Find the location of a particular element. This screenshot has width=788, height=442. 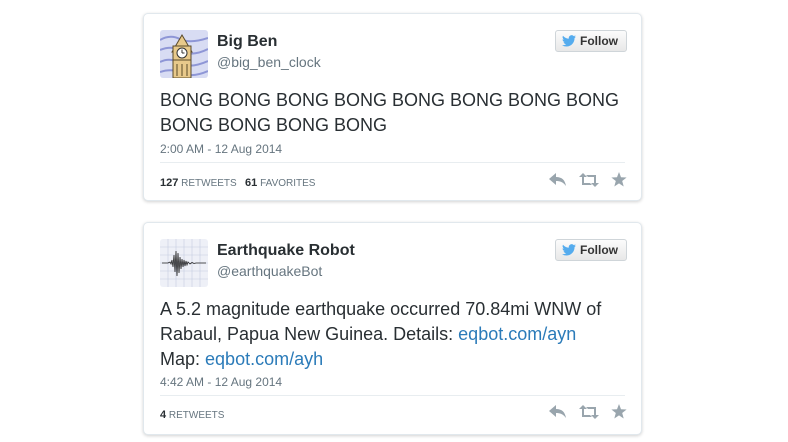

tweet-stats: 4 RETWEETS is located at coordinates (192, 415).